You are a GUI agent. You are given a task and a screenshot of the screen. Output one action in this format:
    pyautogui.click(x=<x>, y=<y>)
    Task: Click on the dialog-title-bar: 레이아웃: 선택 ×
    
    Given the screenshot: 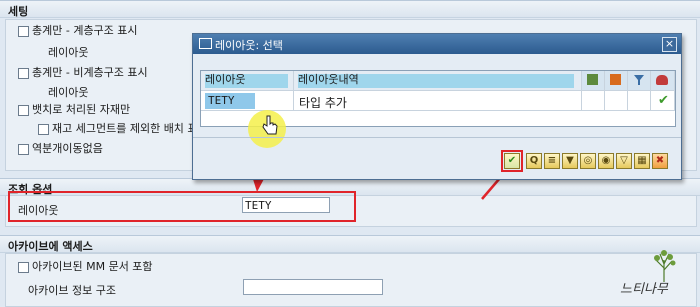 What is the action you would take?
    pyautogui.click(x=437, y=44)
    